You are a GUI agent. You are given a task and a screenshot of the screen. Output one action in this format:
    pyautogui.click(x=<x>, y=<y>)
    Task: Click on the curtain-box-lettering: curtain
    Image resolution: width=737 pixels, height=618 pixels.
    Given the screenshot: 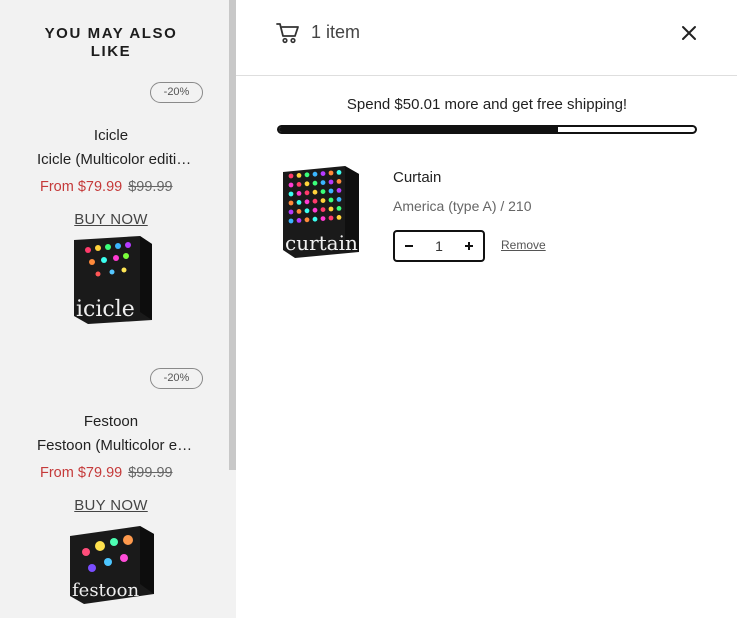 What is the action you would take?
    pyautogui.click(x=321, y=243)
    